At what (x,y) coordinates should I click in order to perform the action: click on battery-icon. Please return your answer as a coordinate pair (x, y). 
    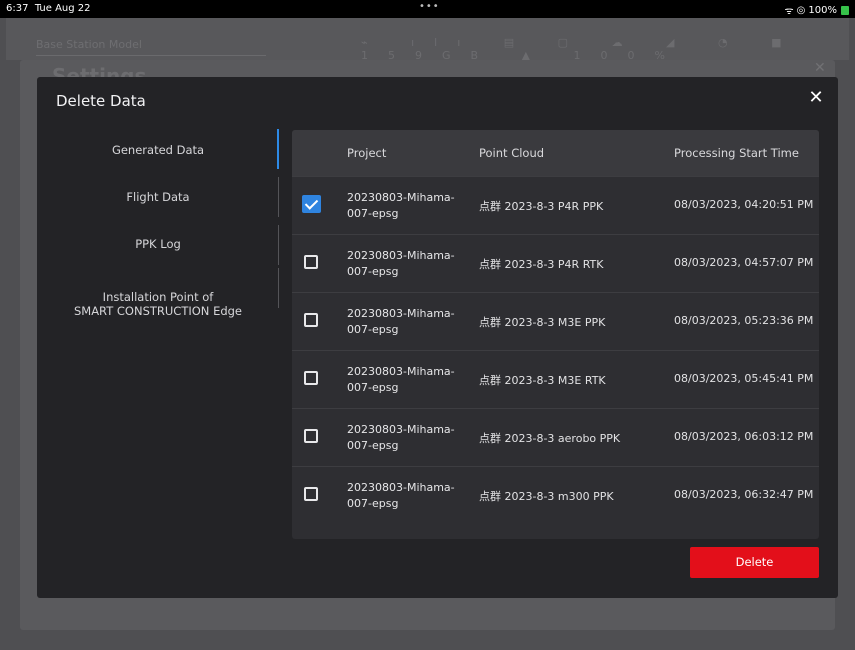
    Looking at the image, I should click on (845, 10).